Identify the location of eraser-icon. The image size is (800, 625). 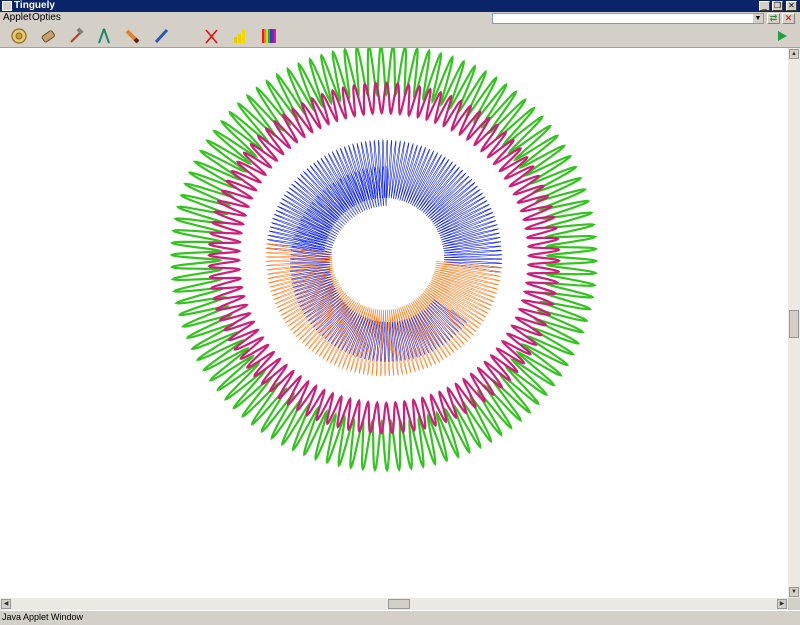
(48, 36).